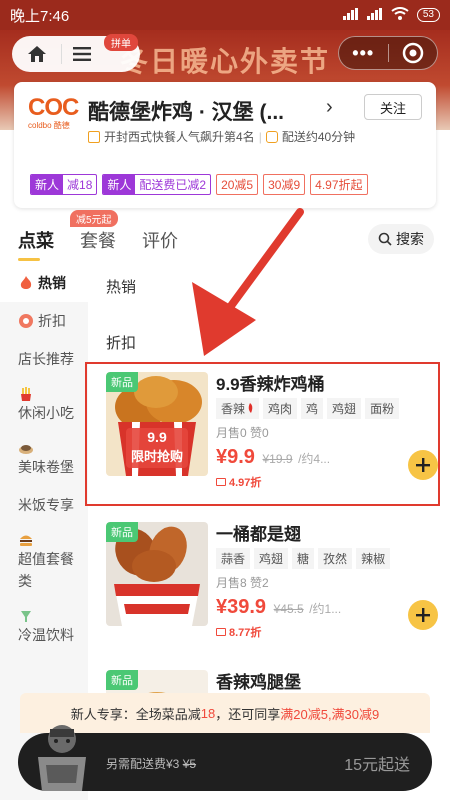 This screenshot has width=450, height=800. I want to click on menu-icon, so click(82, 54).